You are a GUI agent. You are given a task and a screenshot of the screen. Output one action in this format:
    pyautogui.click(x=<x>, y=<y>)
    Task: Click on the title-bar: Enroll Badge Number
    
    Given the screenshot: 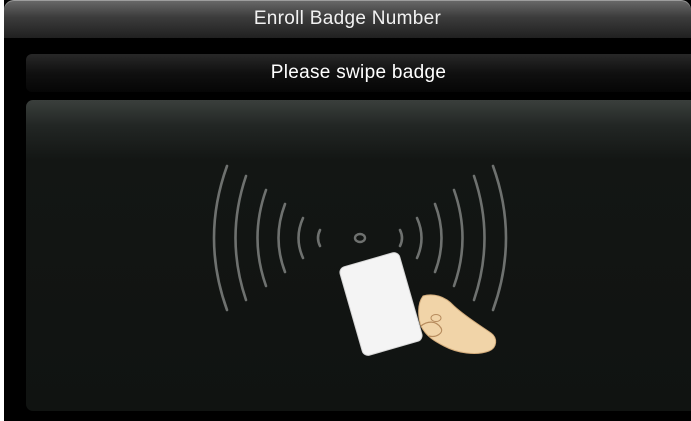 What is the action you would take?
    pyautogui.click(x=347, y=19)
    